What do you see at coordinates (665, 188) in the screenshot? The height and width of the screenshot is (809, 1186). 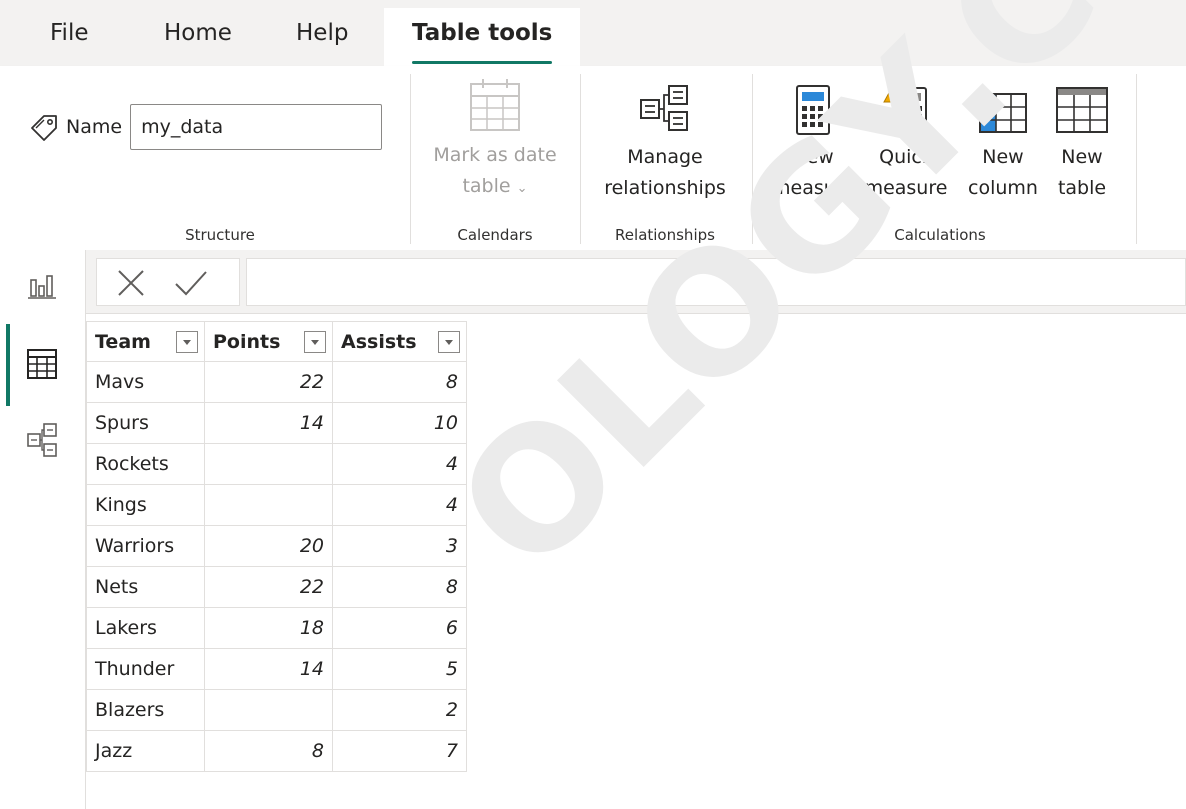 I see `manage-relationships-line2: relationships` at bounding box center [665, 188].